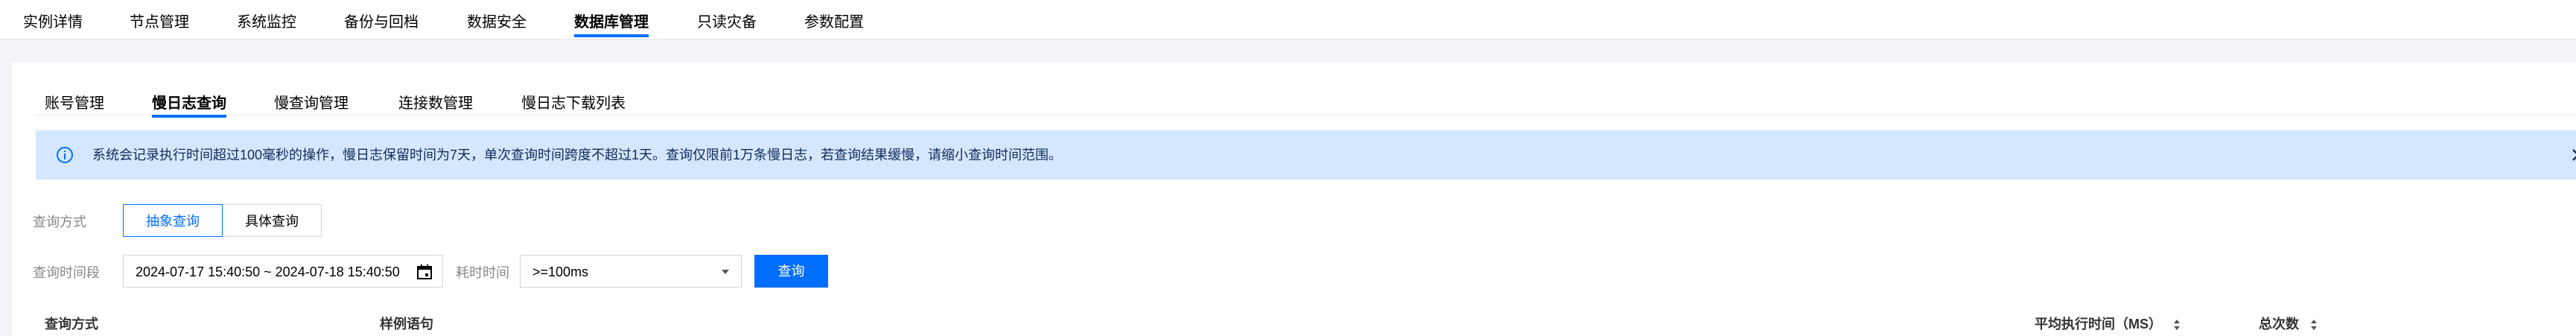  I want to click on active-subtab-indicator, so click(189, 116).